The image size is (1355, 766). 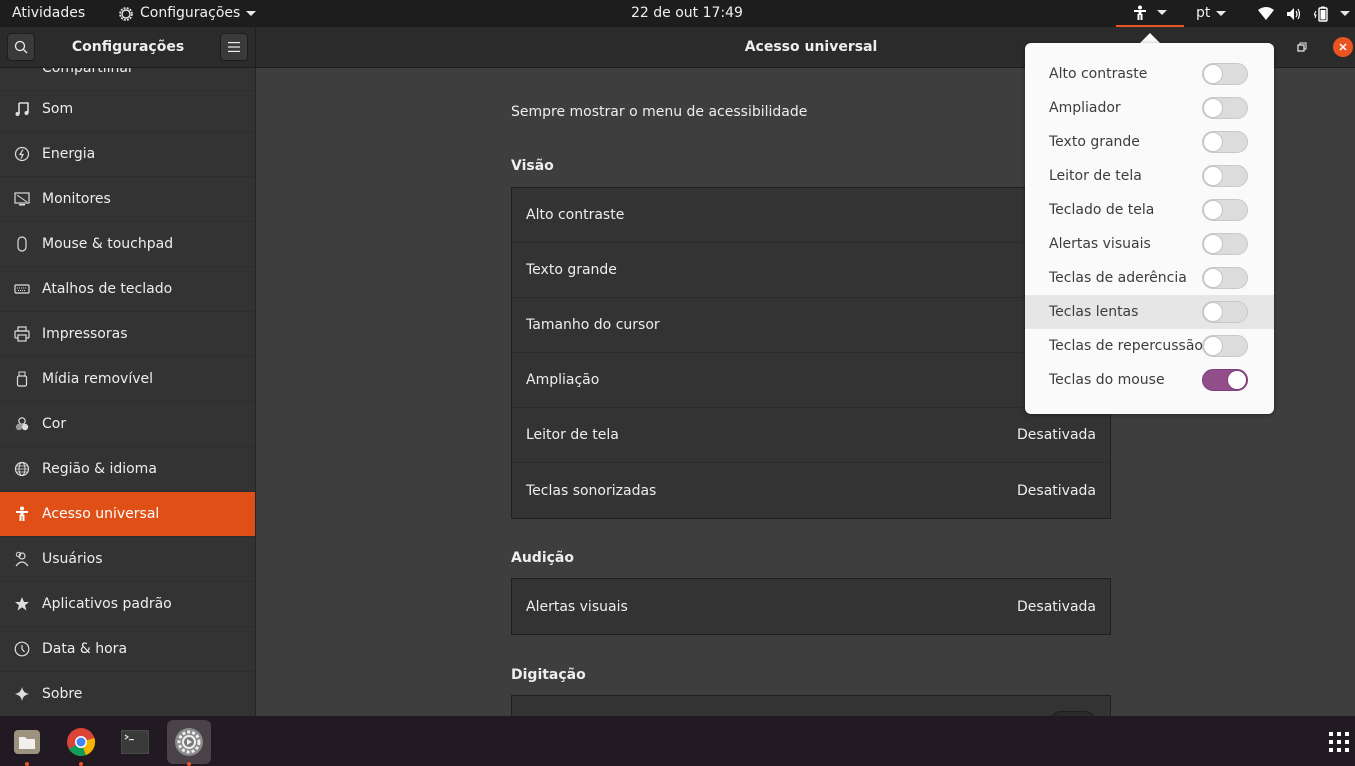 I want to click on settings-row: Tamanho do cursor, so click(x=811, y=325).